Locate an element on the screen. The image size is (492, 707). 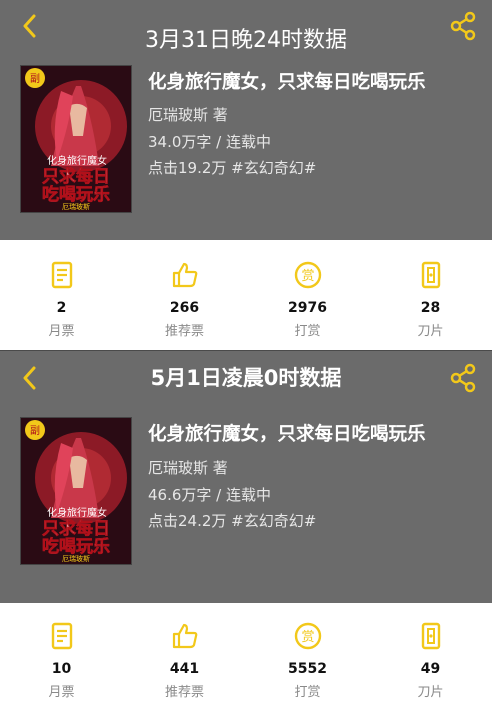
stat-value: 49 is located at coordinates (430, 669).